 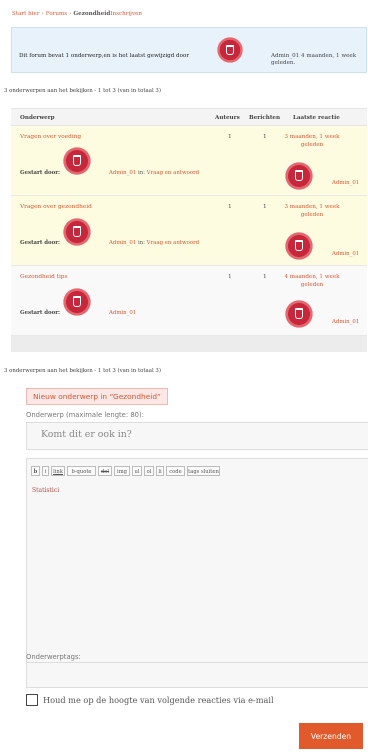 I want to click on notify-checkbox, so click(x=32, y=700).